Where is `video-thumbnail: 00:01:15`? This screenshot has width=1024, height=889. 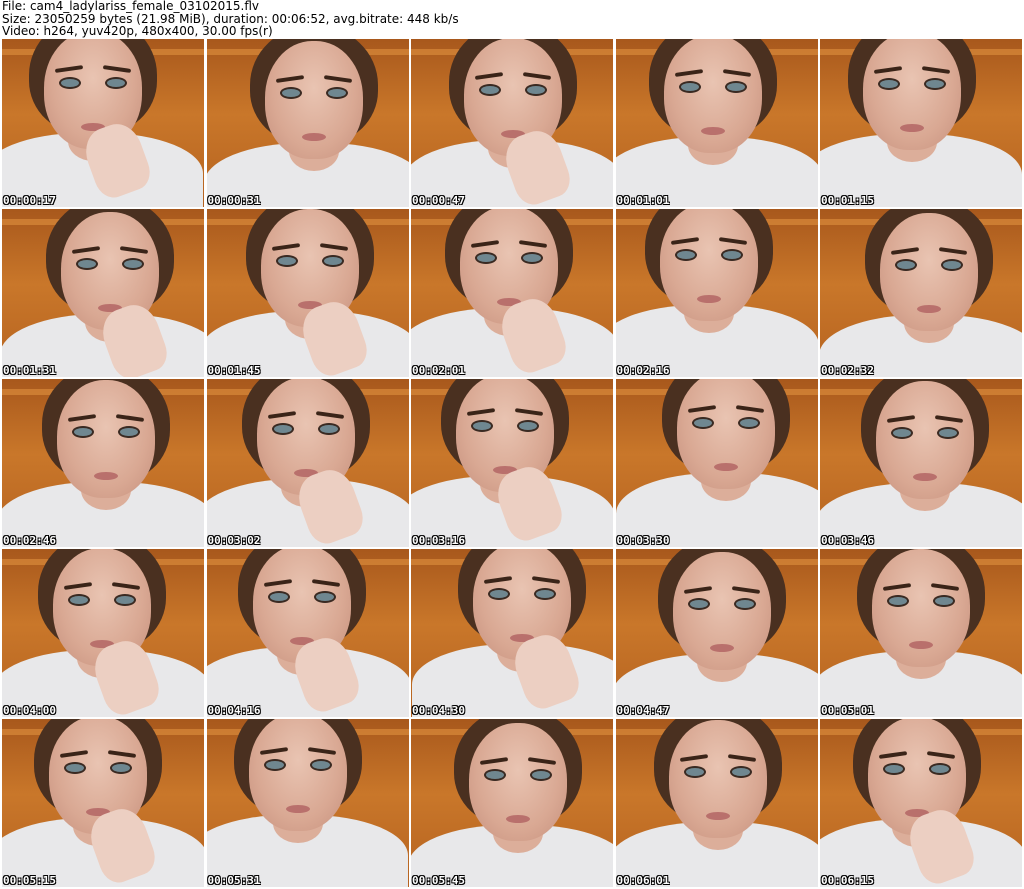
video-thumbnail: 00:01:15 is located at coordinates (921, 123).